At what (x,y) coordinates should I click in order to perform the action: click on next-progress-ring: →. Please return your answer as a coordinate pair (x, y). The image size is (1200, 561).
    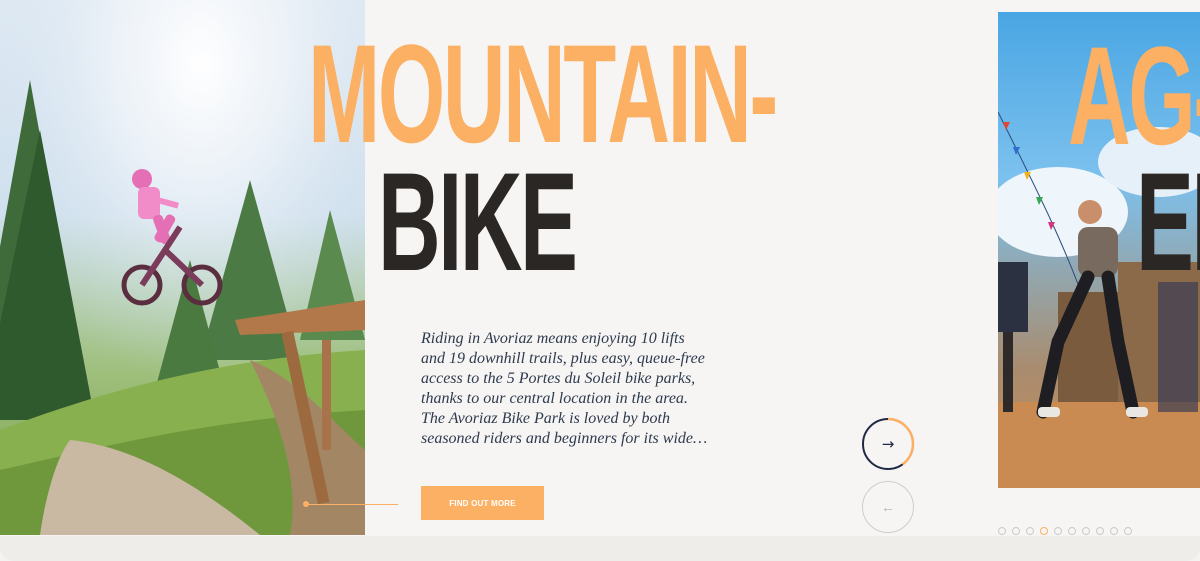
    Looking at the image, I should click on (888, 444).